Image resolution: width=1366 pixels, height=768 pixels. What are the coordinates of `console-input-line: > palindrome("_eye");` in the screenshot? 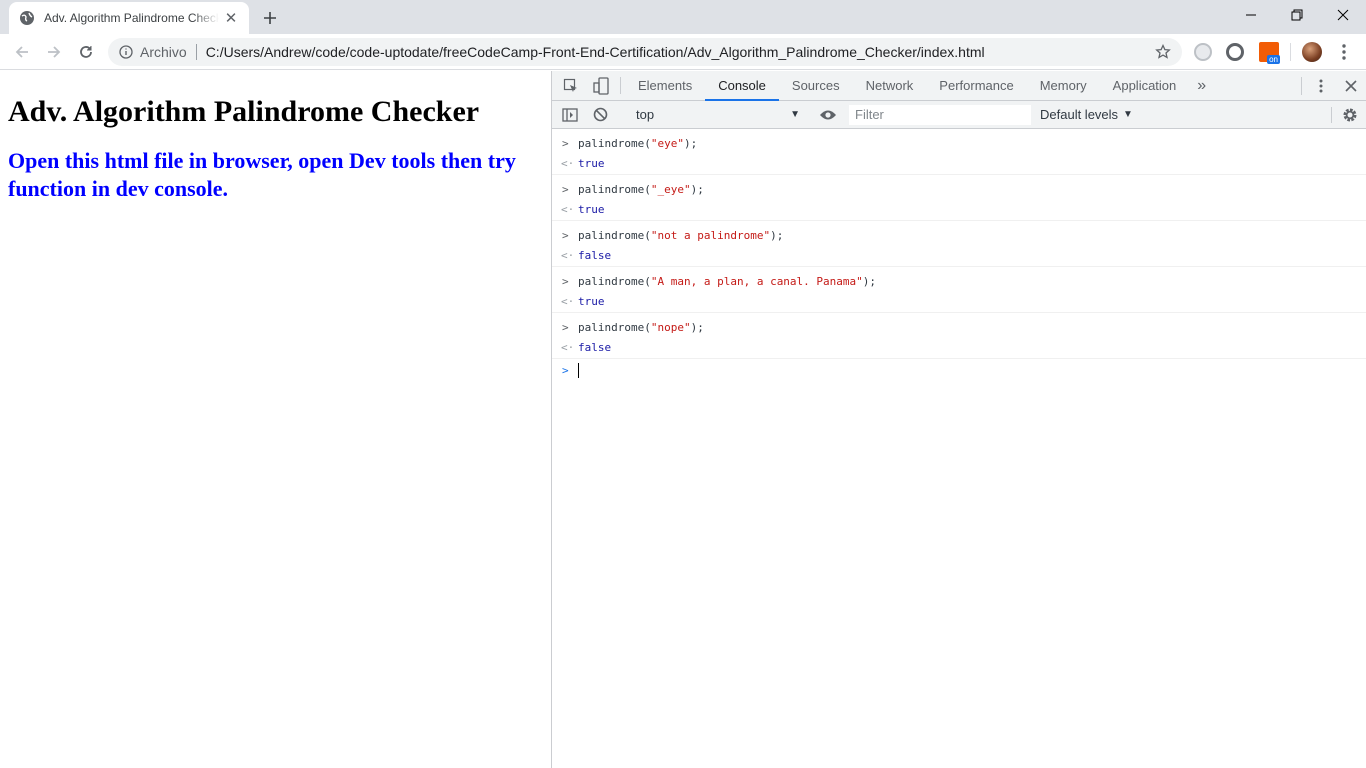 It's located at (959, 189).